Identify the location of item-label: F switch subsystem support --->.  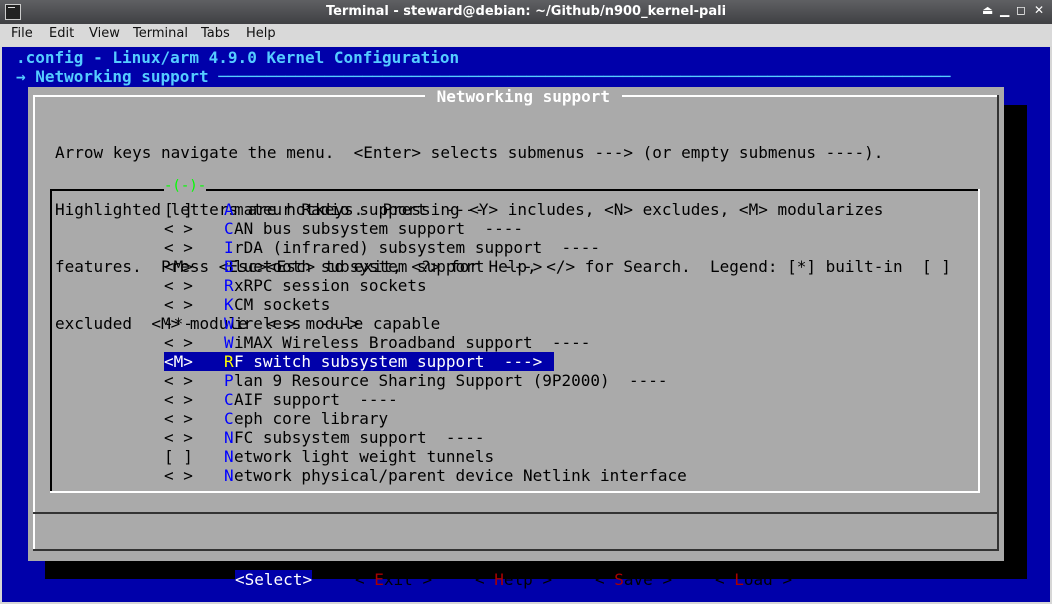
(388, 361).